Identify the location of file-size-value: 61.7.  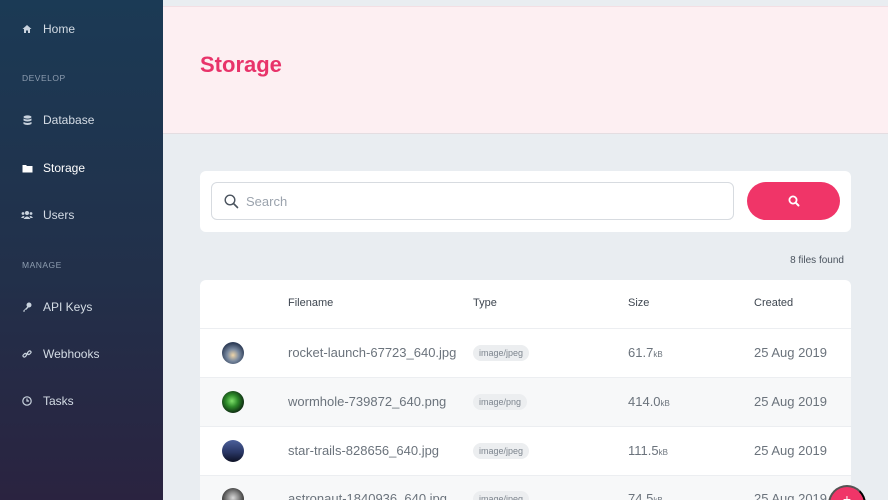
(641, 352).